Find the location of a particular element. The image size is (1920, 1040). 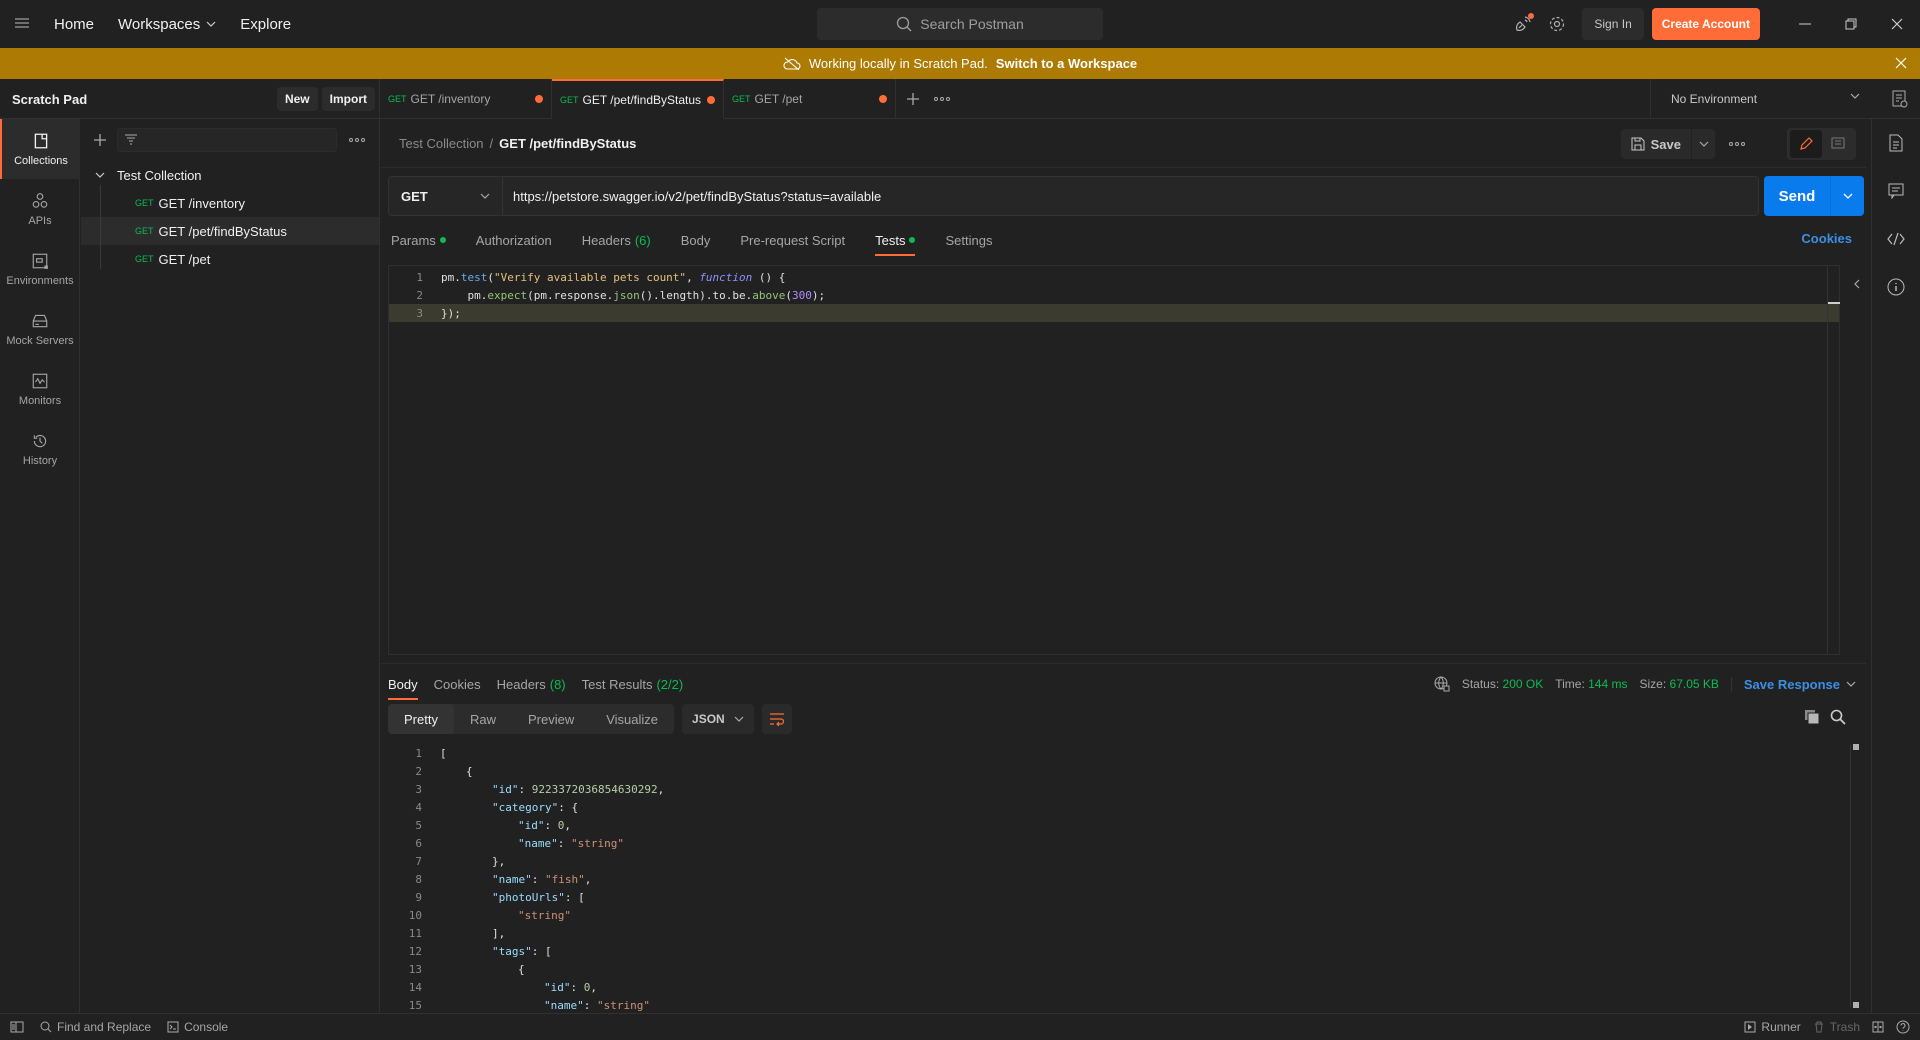

list-item: GET GET /pet/findByStatus is located at coordinates (230, 231).